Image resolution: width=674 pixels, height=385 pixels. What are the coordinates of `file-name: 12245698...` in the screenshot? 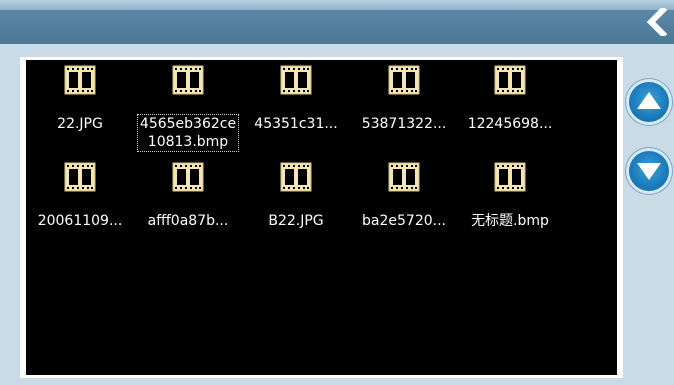 It's located at (510, 124).